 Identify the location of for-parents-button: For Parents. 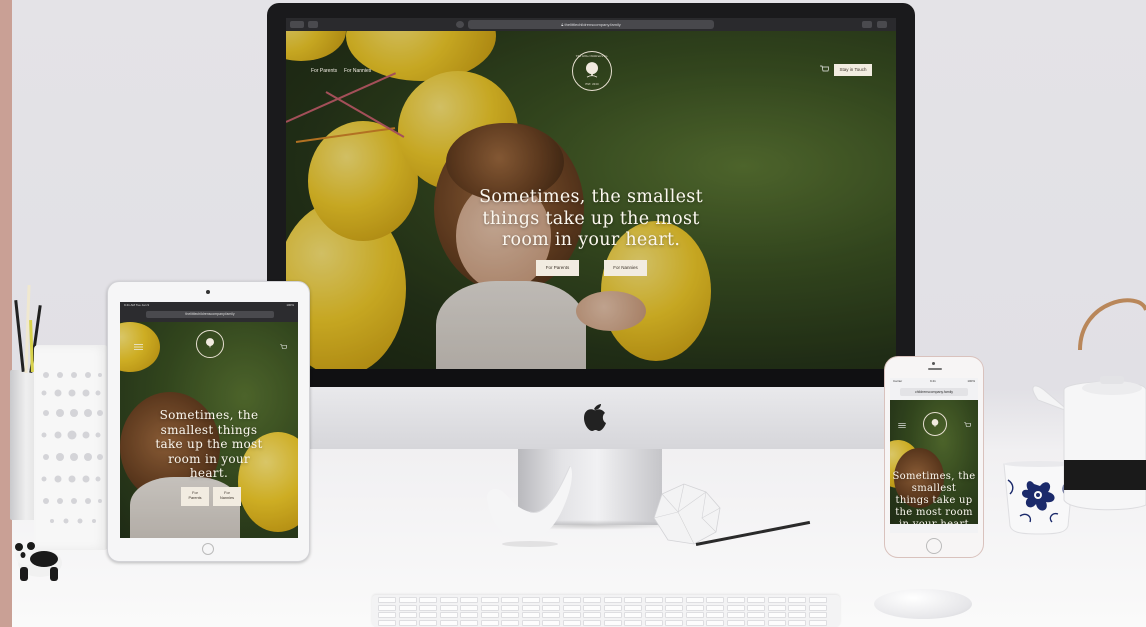
(557, 268).